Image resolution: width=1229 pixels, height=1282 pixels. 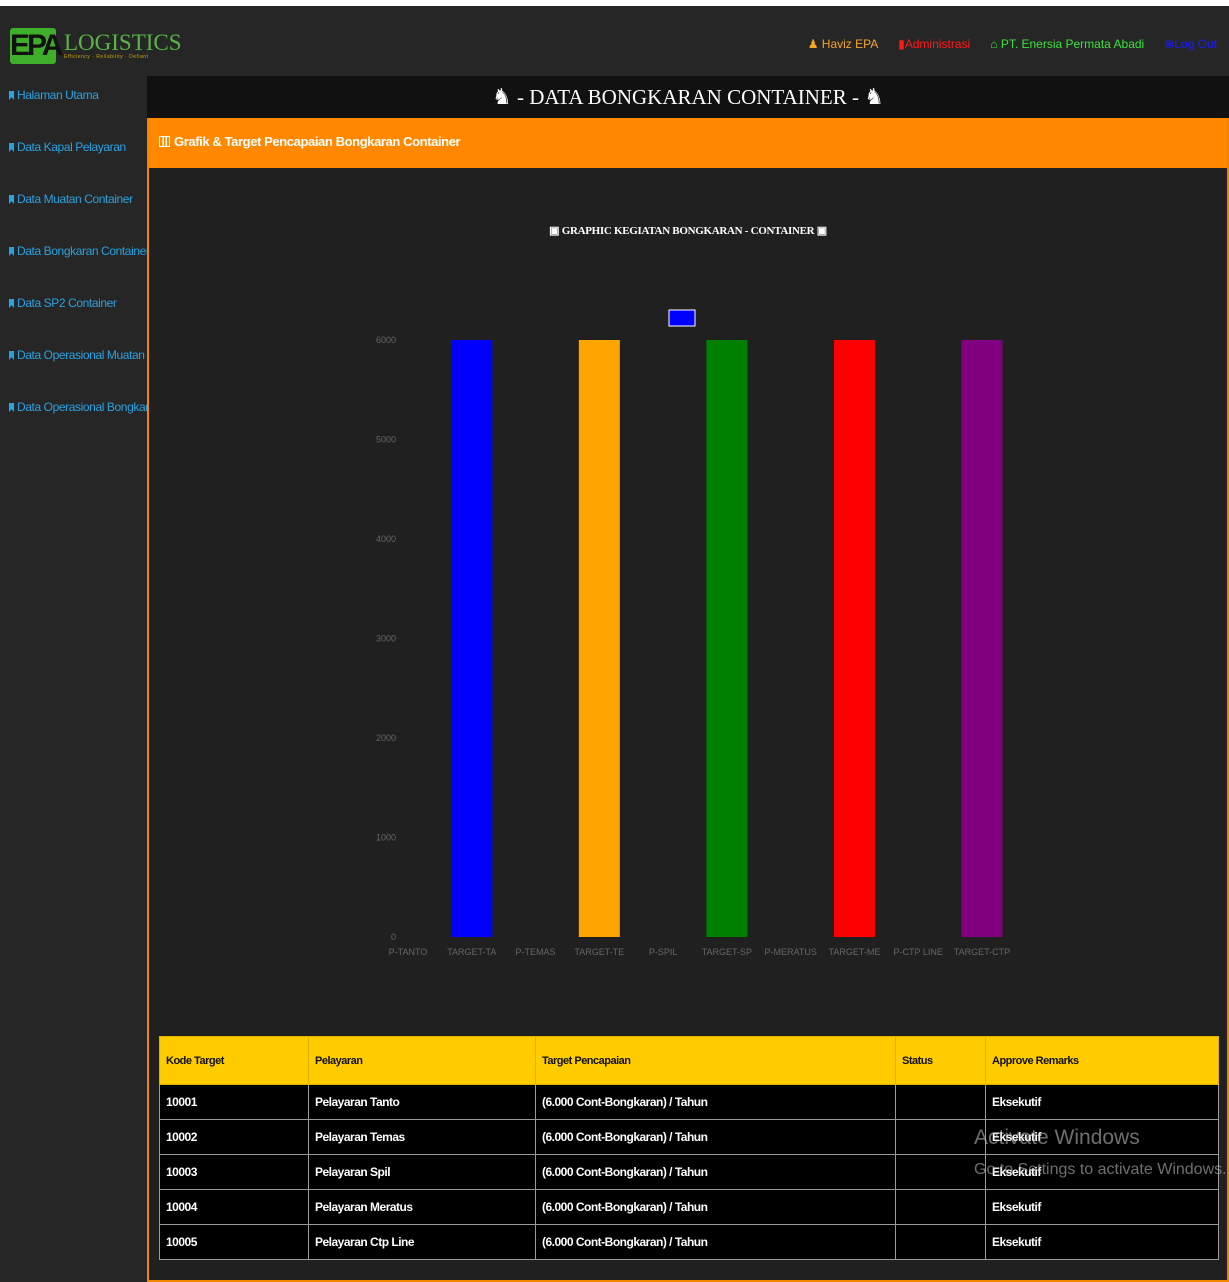 I want to click on cell-pelayaran: Pelayaran Ctp Line, so click(x=422, y=1242).